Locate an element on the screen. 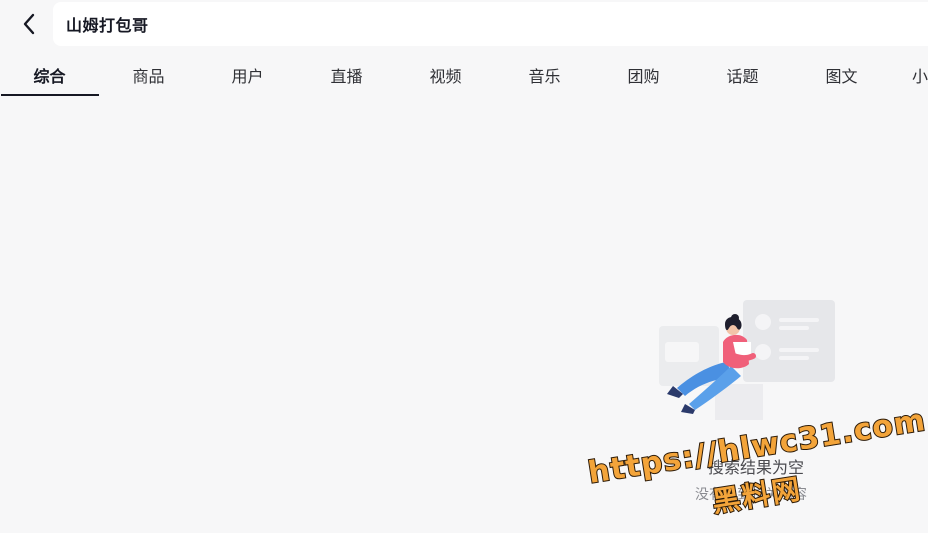  search-input: 山姆打包哥 is located at coordinates (490, 24).